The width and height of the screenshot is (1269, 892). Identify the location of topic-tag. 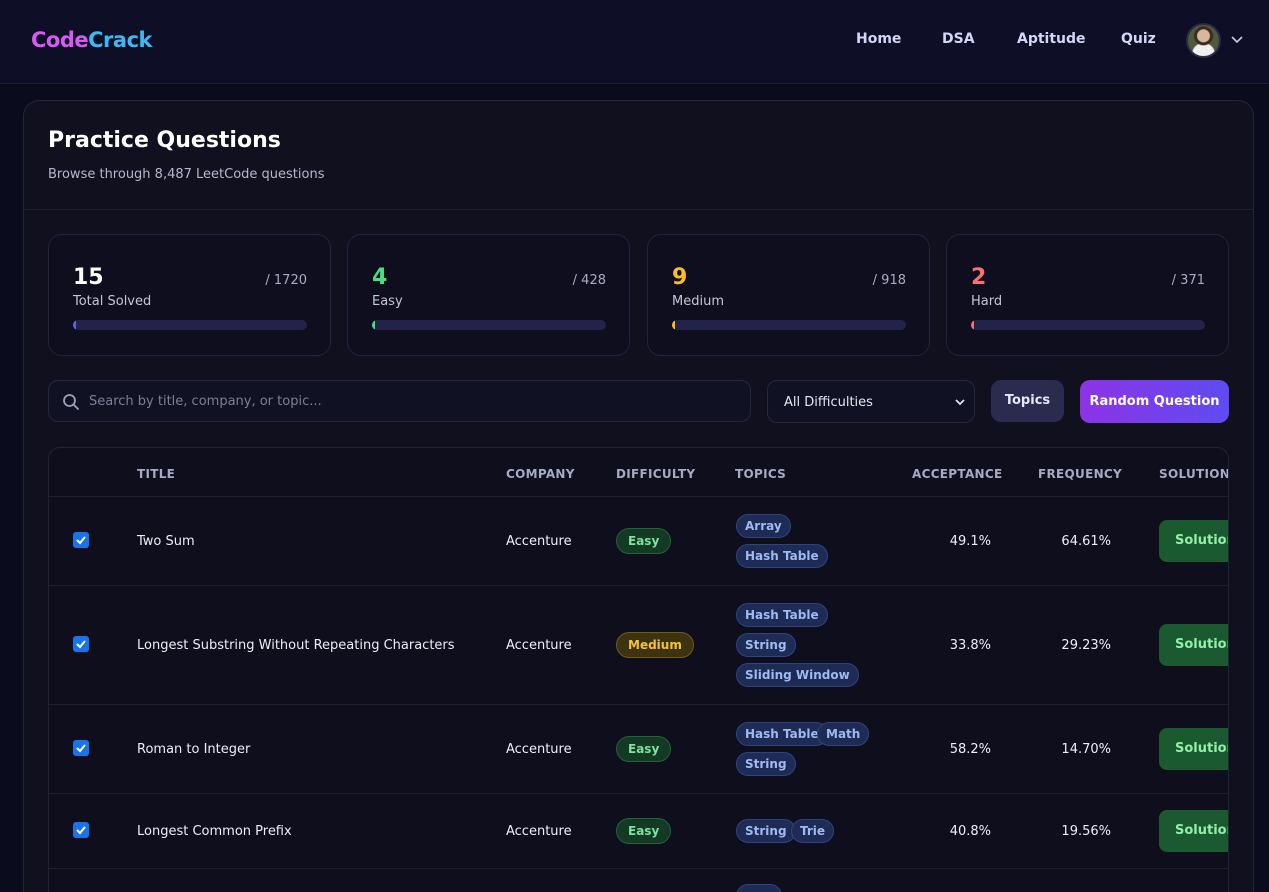
(759, 888).